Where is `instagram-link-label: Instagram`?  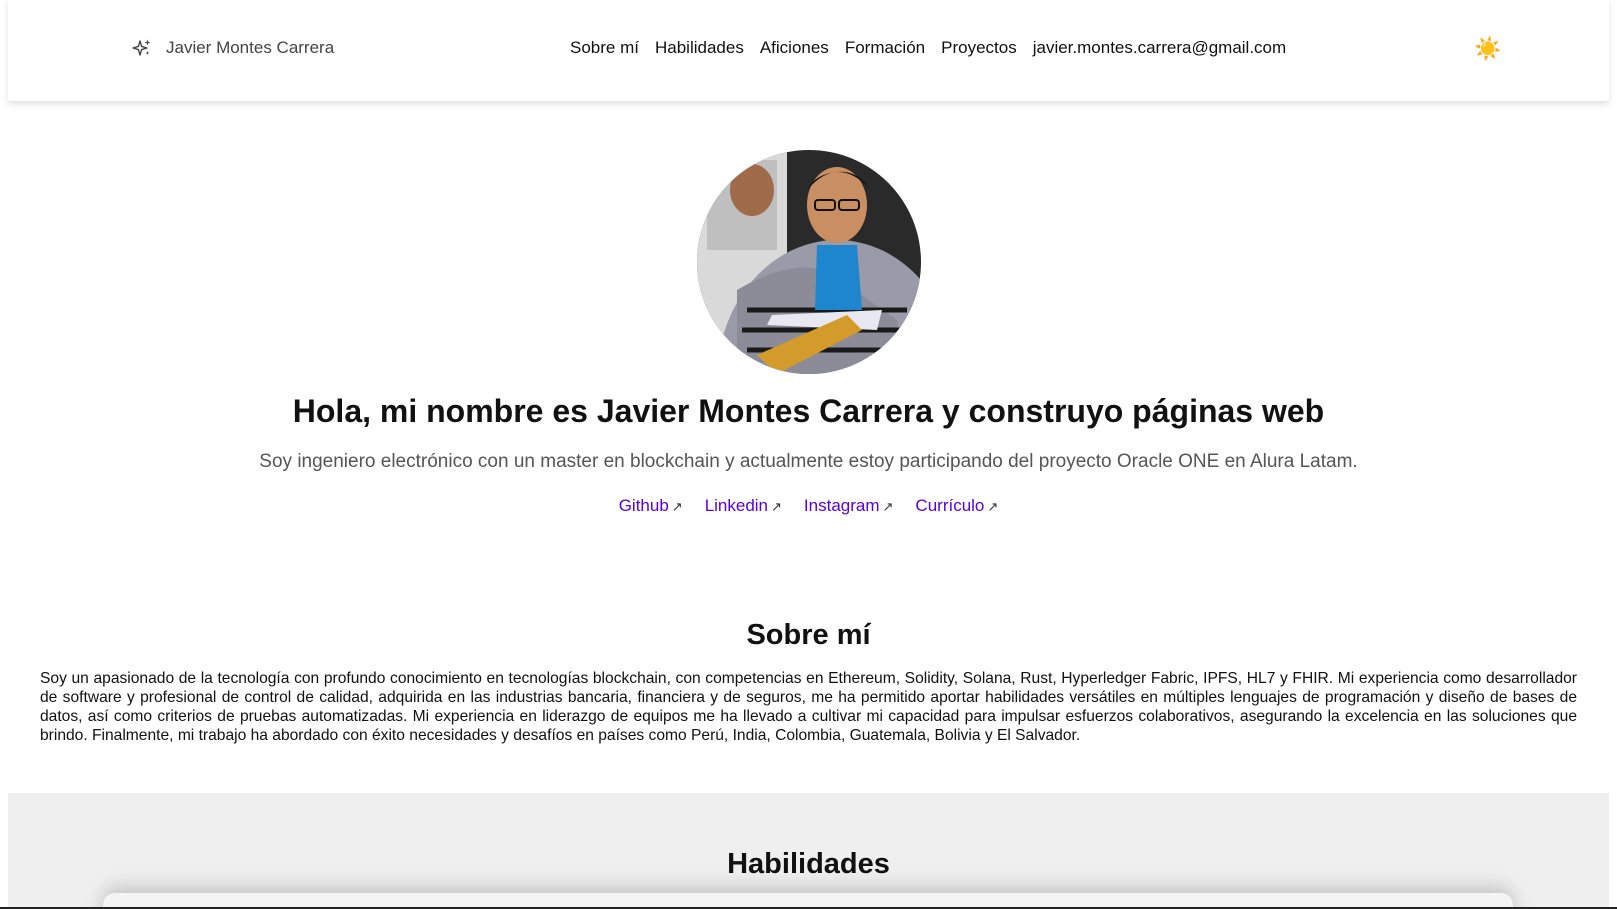
instagram-link-label: Instagram is located at coordinates (841, 505).